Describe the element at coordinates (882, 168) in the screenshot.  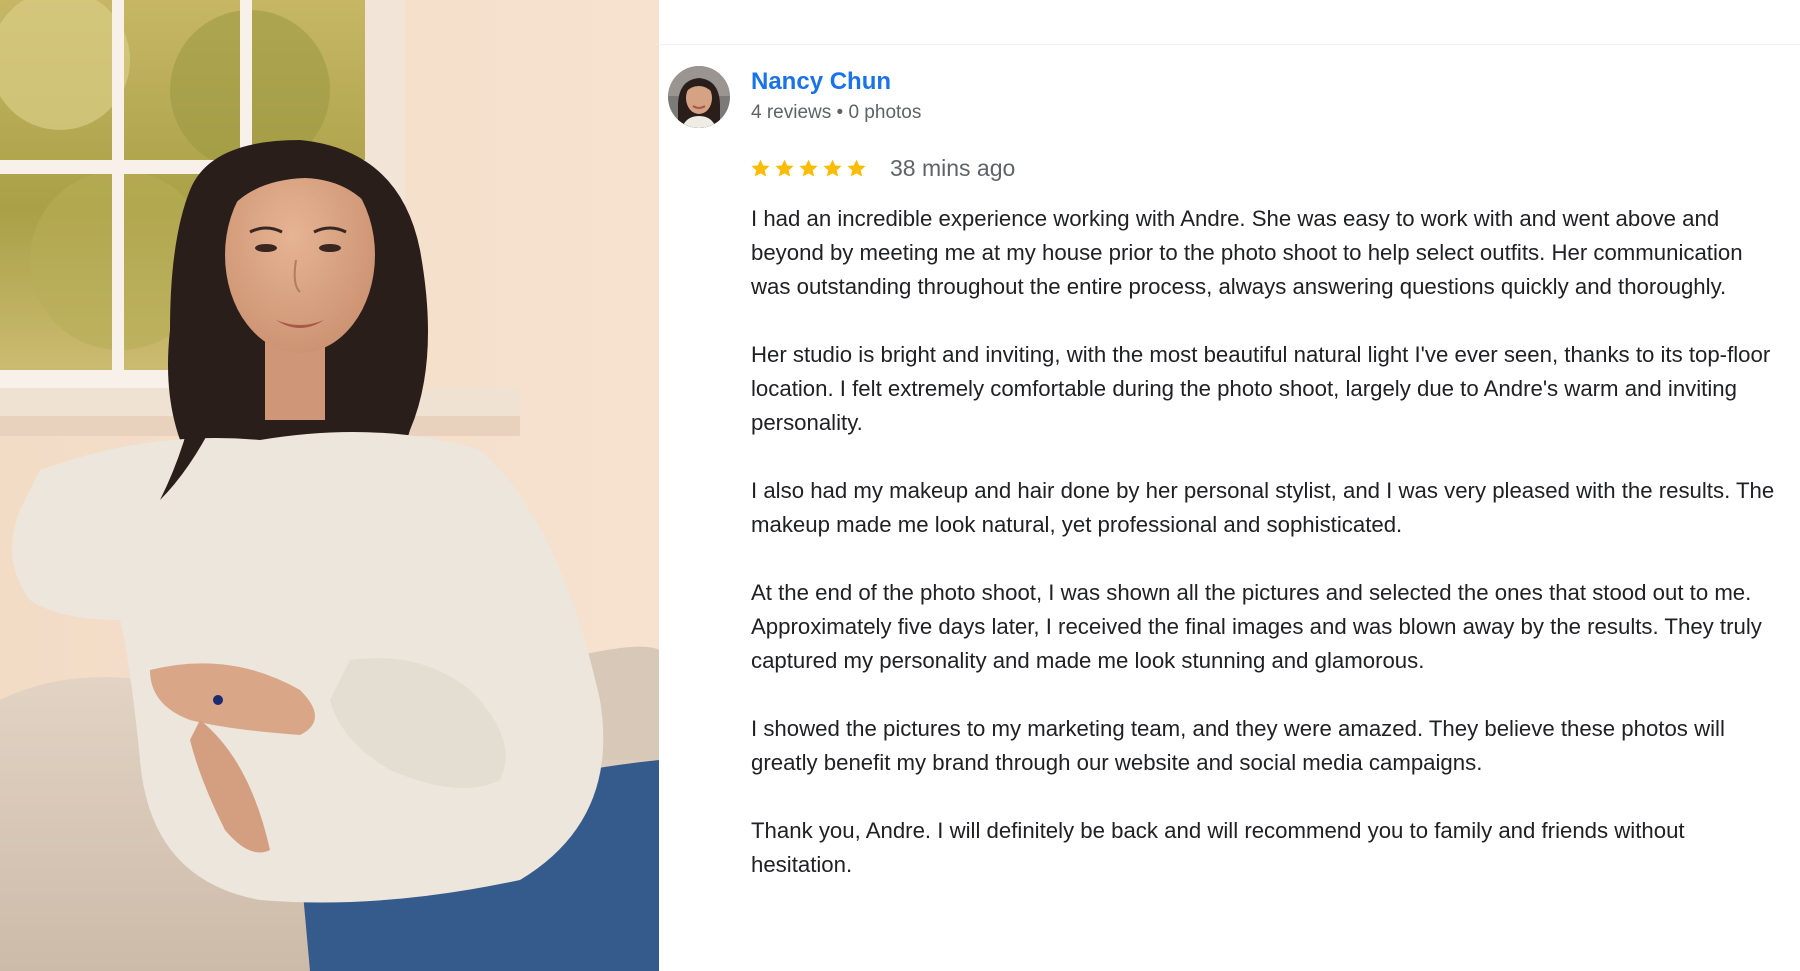
I see `rating-row: 38 mins ago` at that location.